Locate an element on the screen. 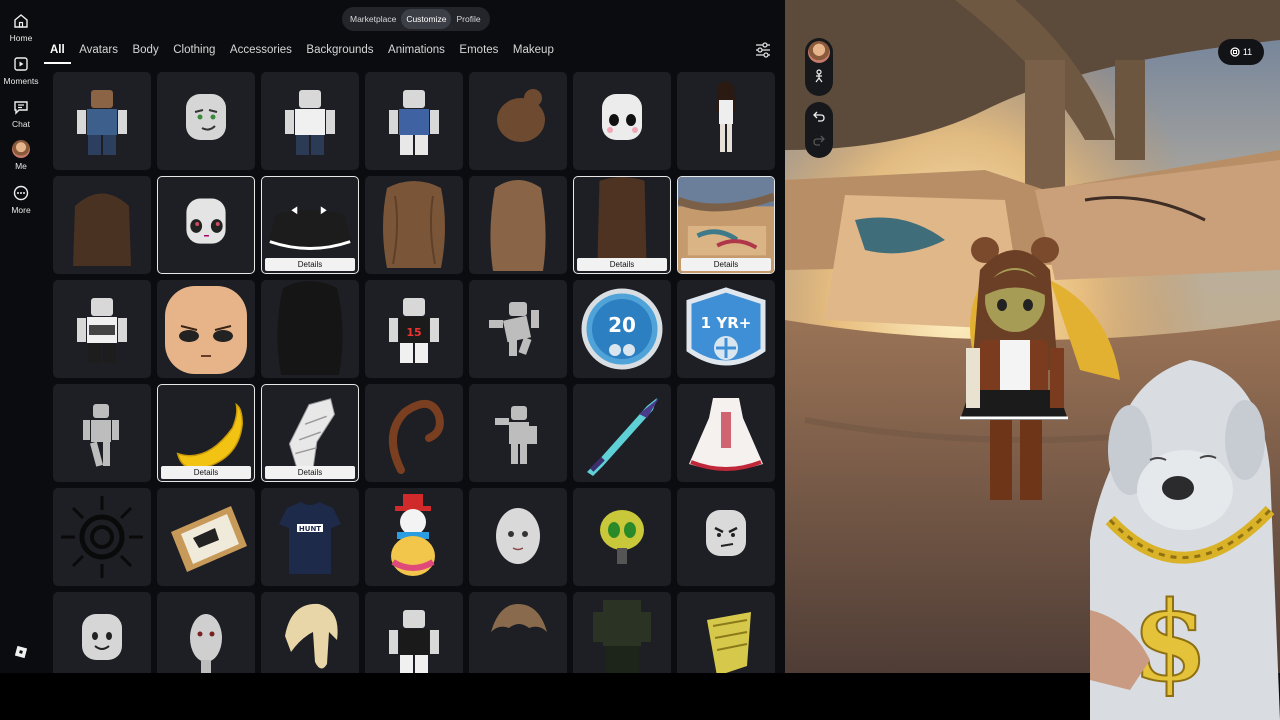 The width and height of the screenshot is (1280, 720). item-tile-hair-straight is located at coordinates (518, 225).